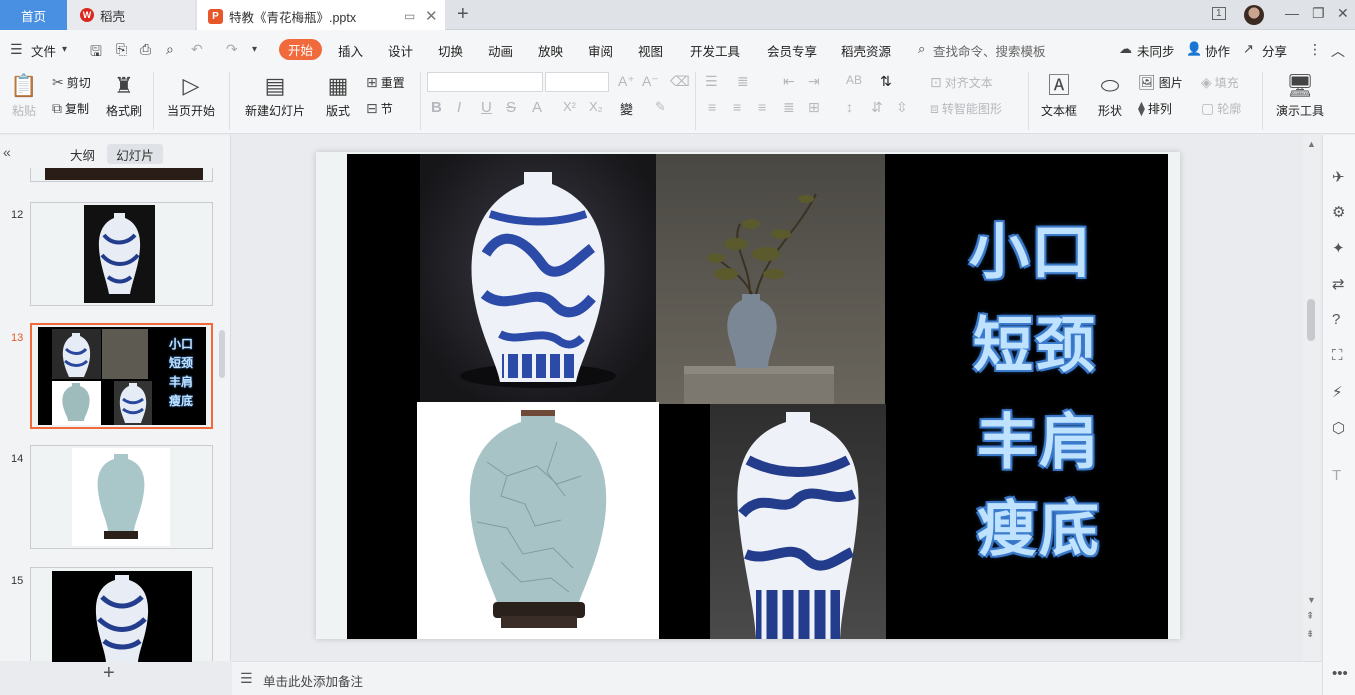 This screenshot has height=695, width=1355. What do you see at coordinates (109, 673) in the screenshot?
I see `add-slide-button: +` at bounding box center [109, 673].